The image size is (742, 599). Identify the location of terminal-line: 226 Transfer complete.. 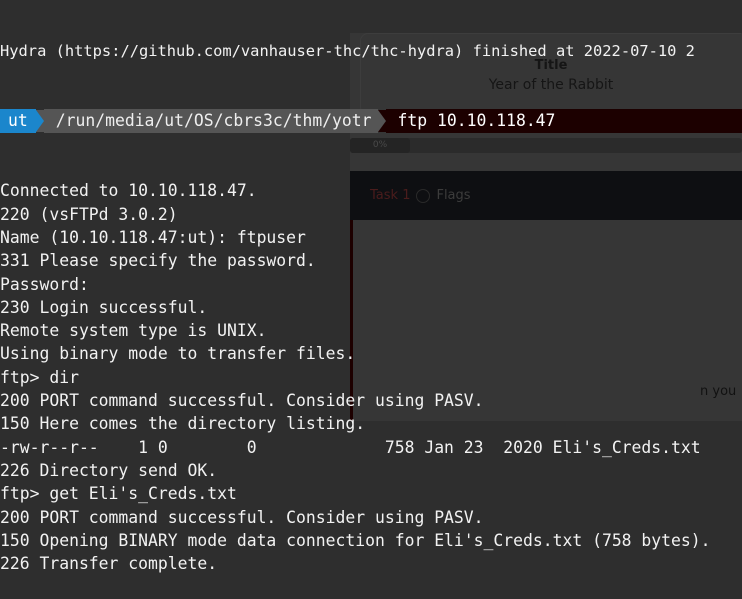
(109, 564).